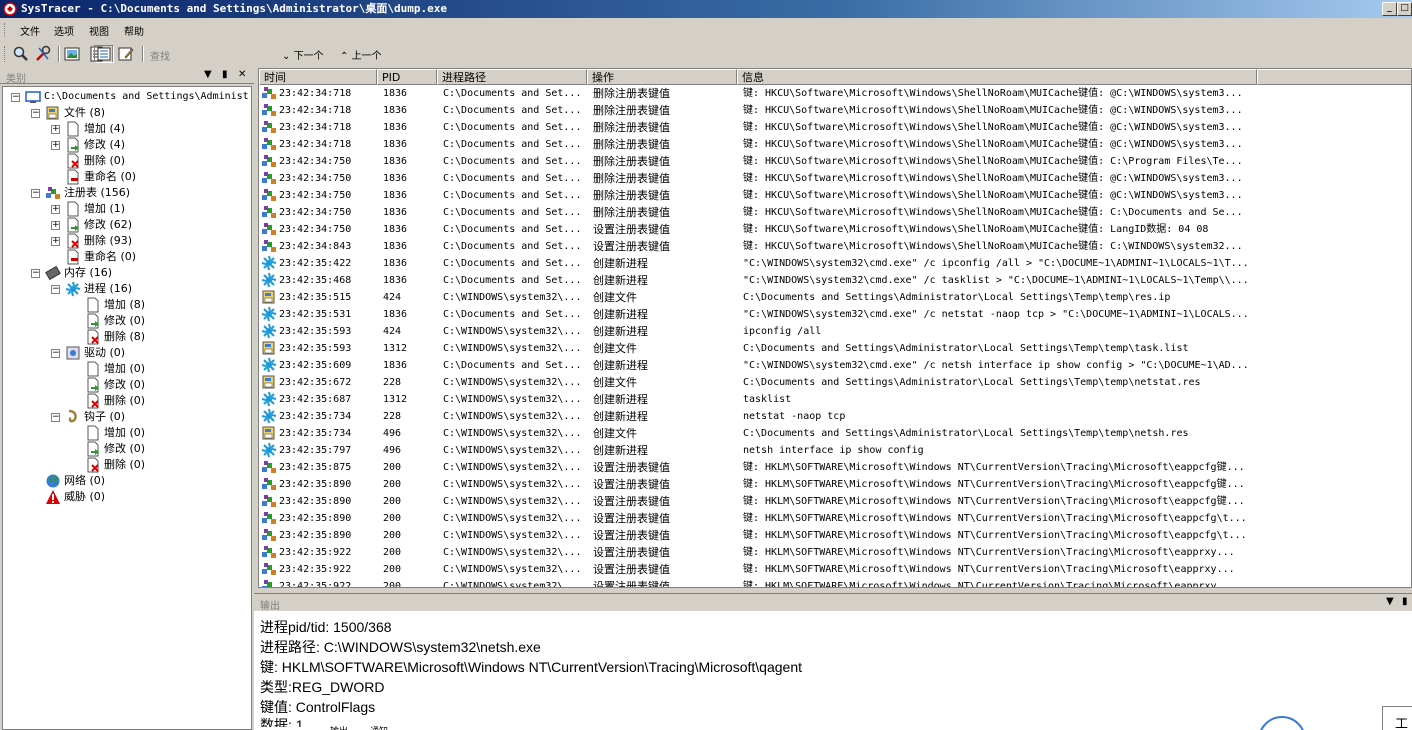  What do you see at coordinates (30, 30) in the screenshot?
I see `menu-file: 文件` at bounding box center [30, 30].